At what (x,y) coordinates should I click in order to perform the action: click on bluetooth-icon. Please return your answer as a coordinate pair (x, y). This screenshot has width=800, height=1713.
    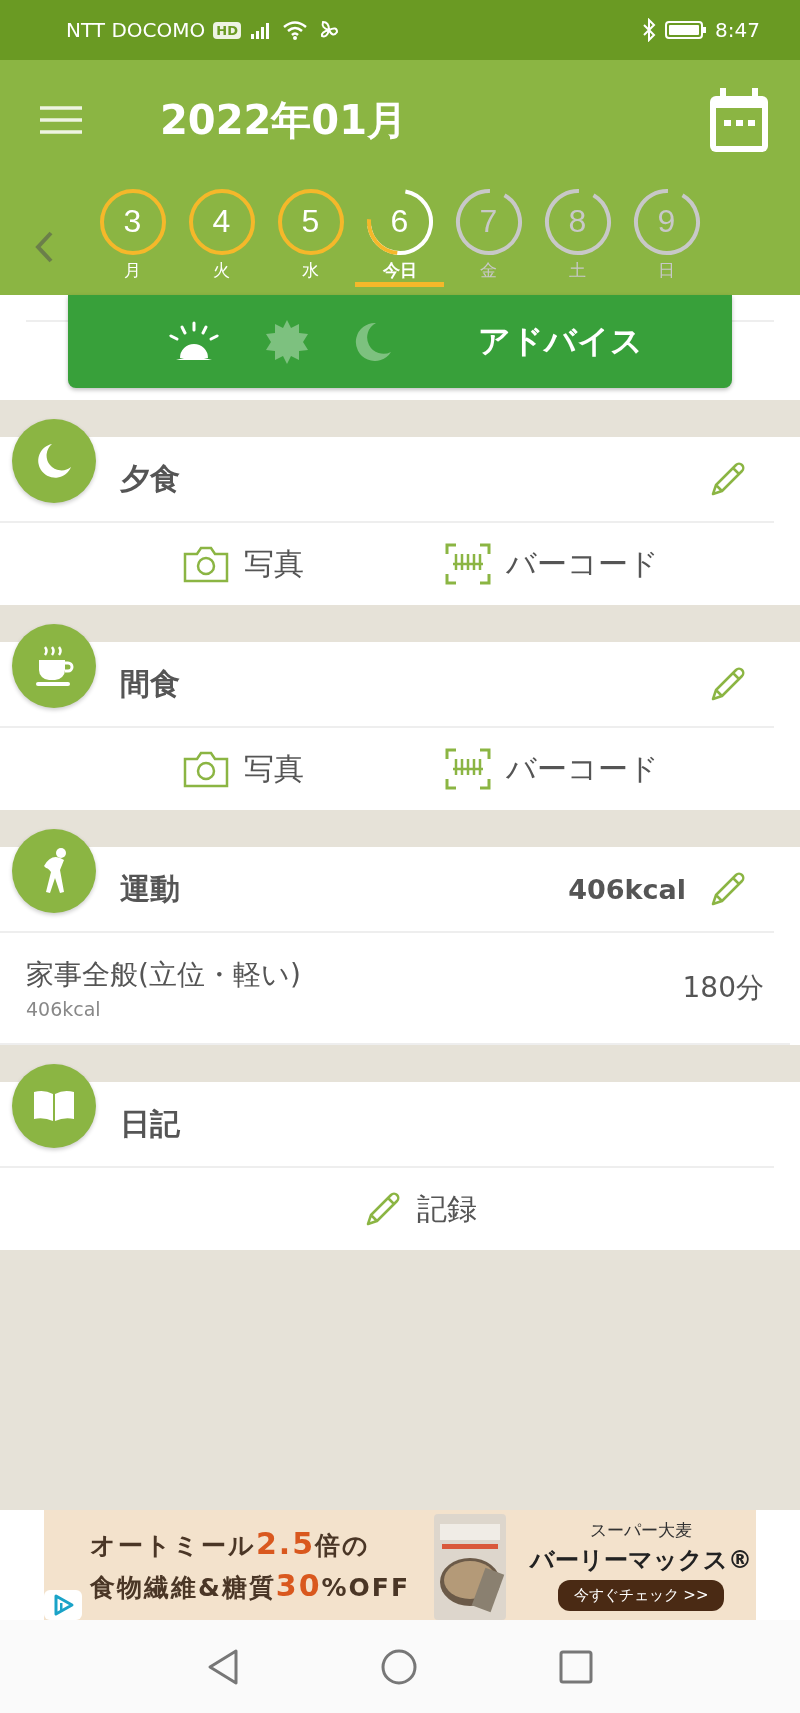
    Looking at the image, I should click on (649, 30).